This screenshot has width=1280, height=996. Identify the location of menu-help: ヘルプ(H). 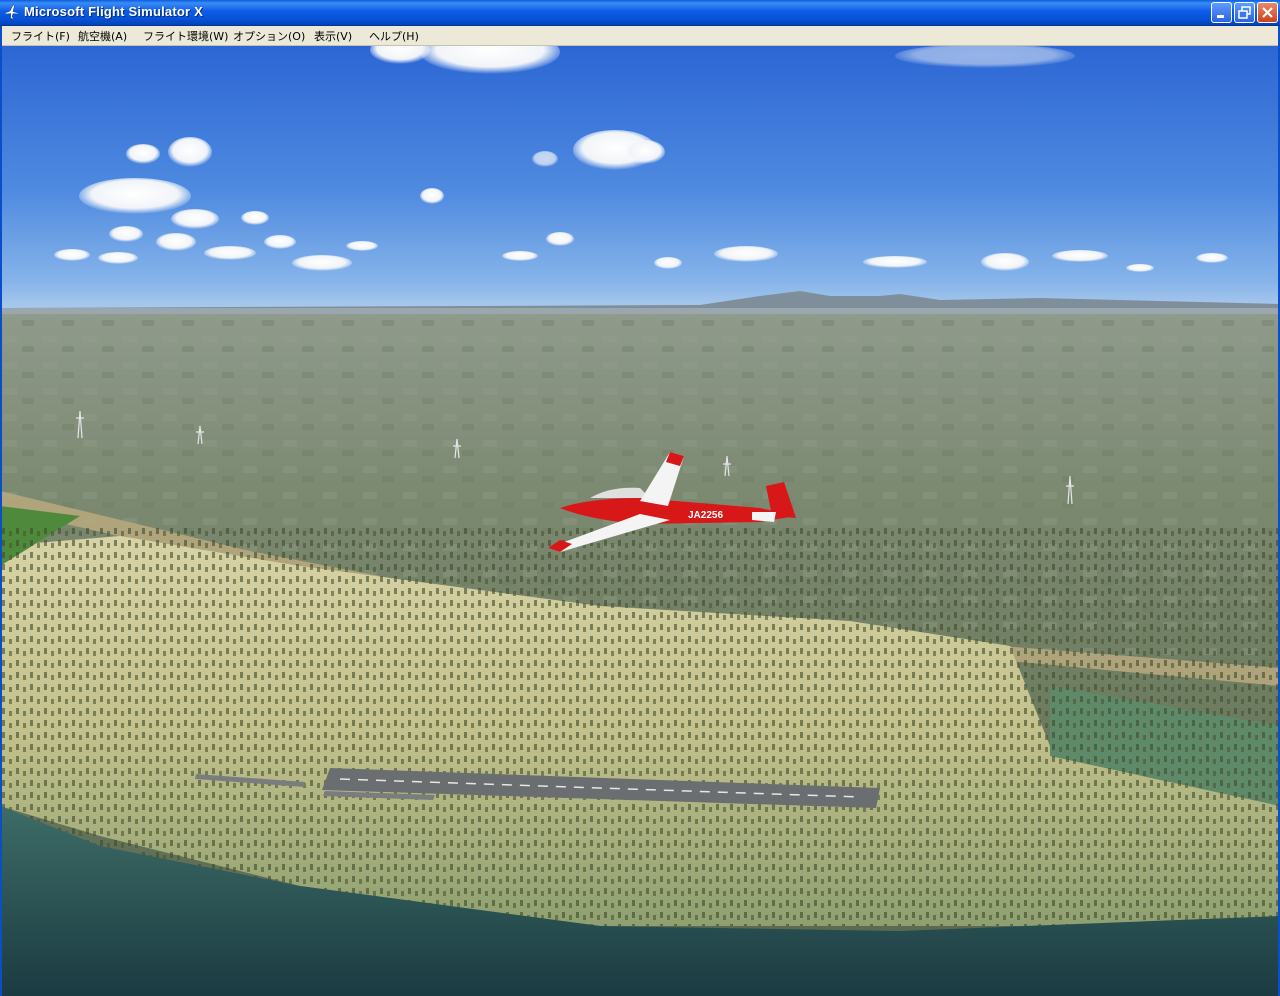
(394, 36).